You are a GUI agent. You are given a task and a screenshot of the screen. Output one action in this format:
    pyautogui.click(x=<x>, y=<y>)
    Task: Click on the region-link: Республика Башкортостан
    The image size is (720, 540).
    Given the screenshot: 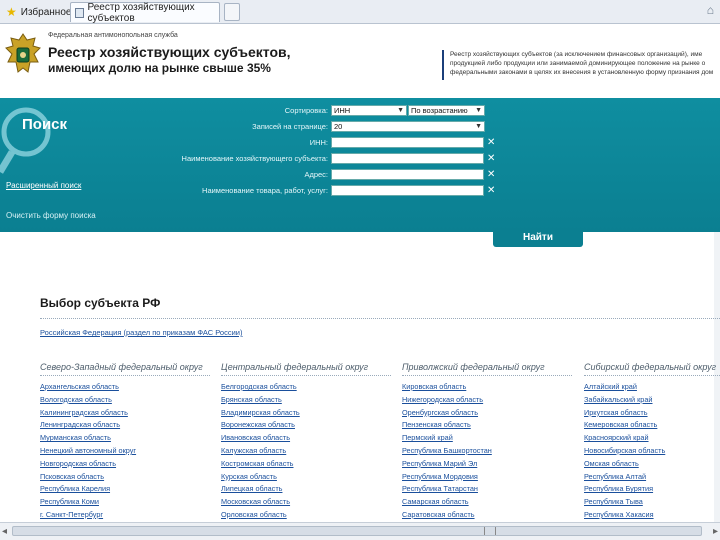 What is the action you would take?
    pyautogui.click(x=487, y=452)
    